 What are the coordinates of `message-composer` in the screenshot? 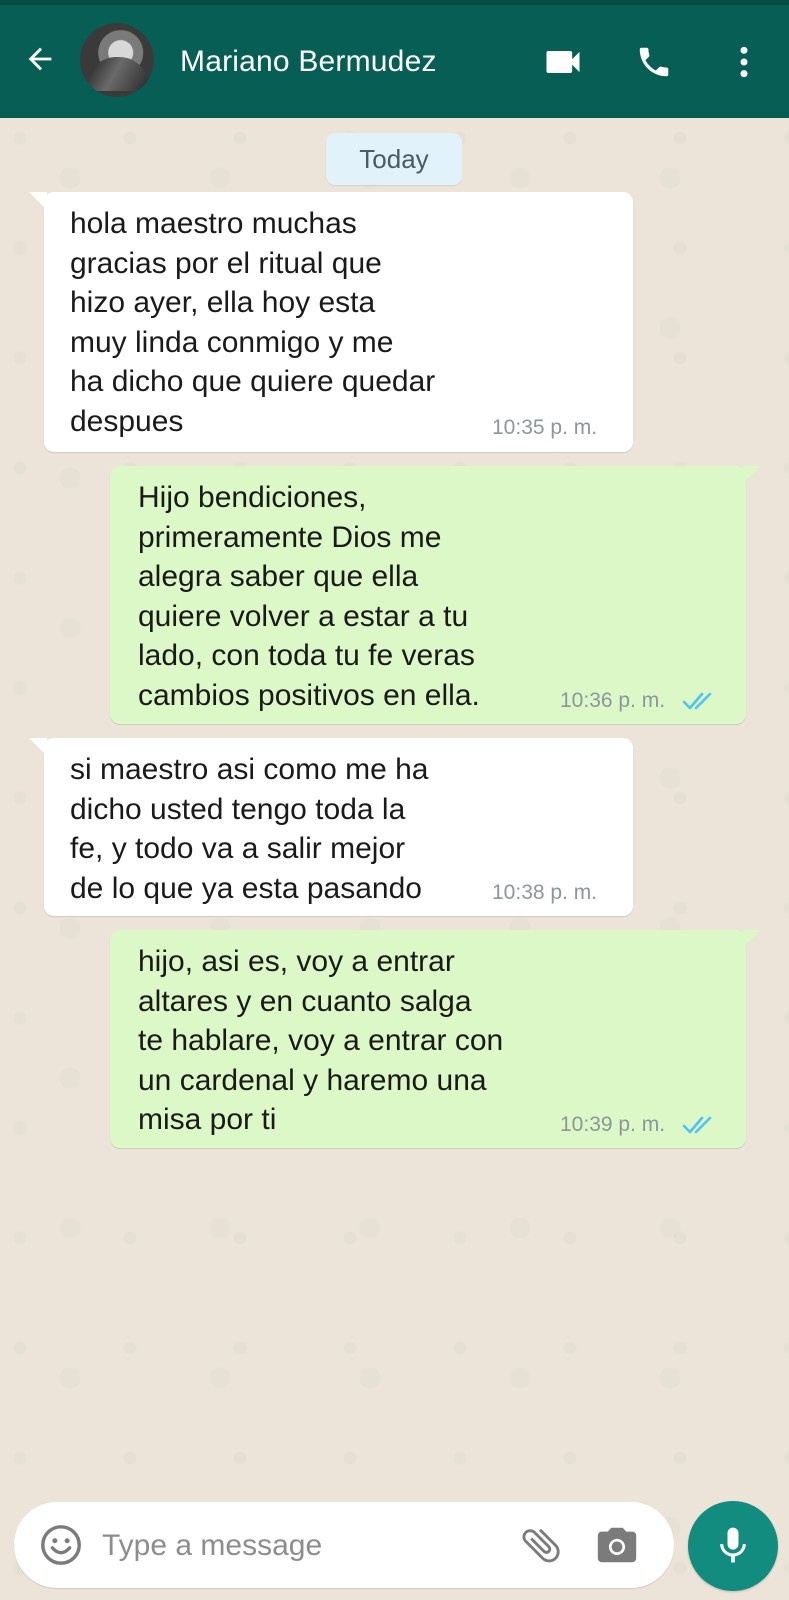 It's located at (344, 1545).